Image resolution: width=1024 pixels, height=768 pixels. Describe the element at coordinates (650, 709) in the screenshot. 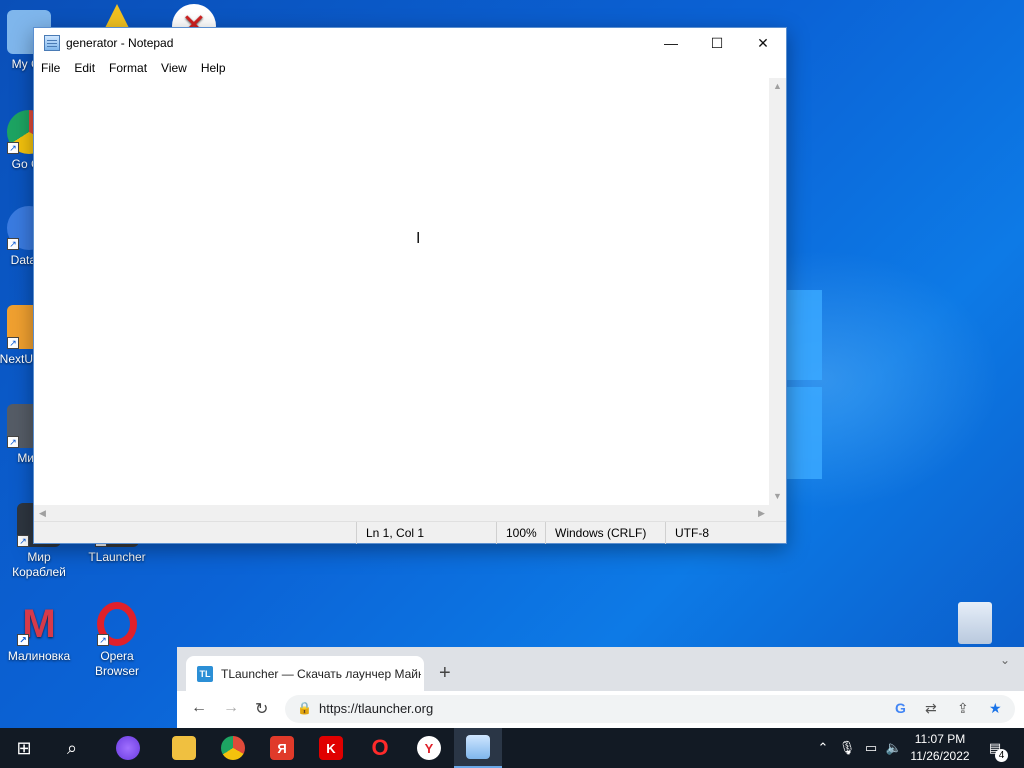

I see `address-bar: 🔒 https://tlauncher.org G ⇄ ⇪ ★` at that location.